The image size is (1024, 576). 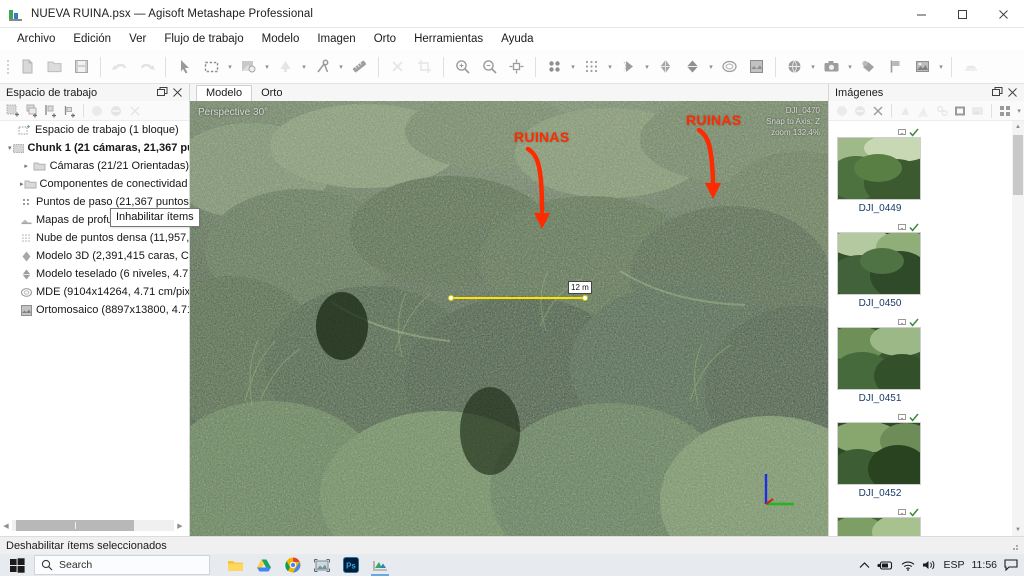 What do you see at coordinates (94, 130) in the screenshot?
I see `tree-item-workspace: Espacio de trabajo (1 bloque)` at bounding box center [94, 130].